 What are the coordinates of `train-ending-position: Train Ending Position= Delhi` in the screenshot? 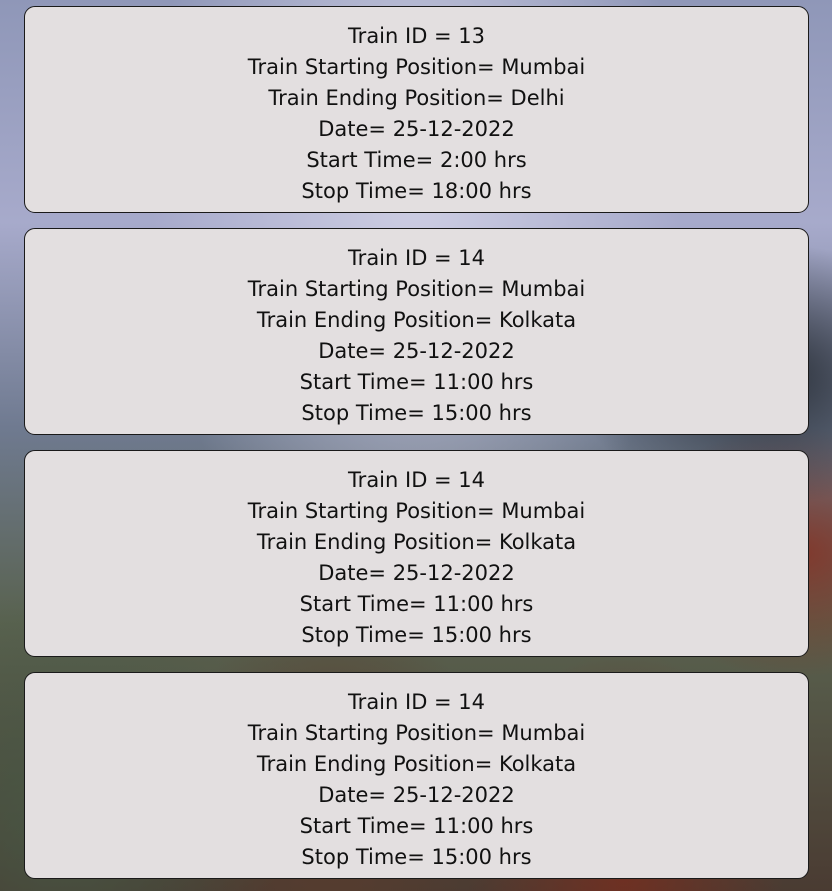 It's located at (416, 98).